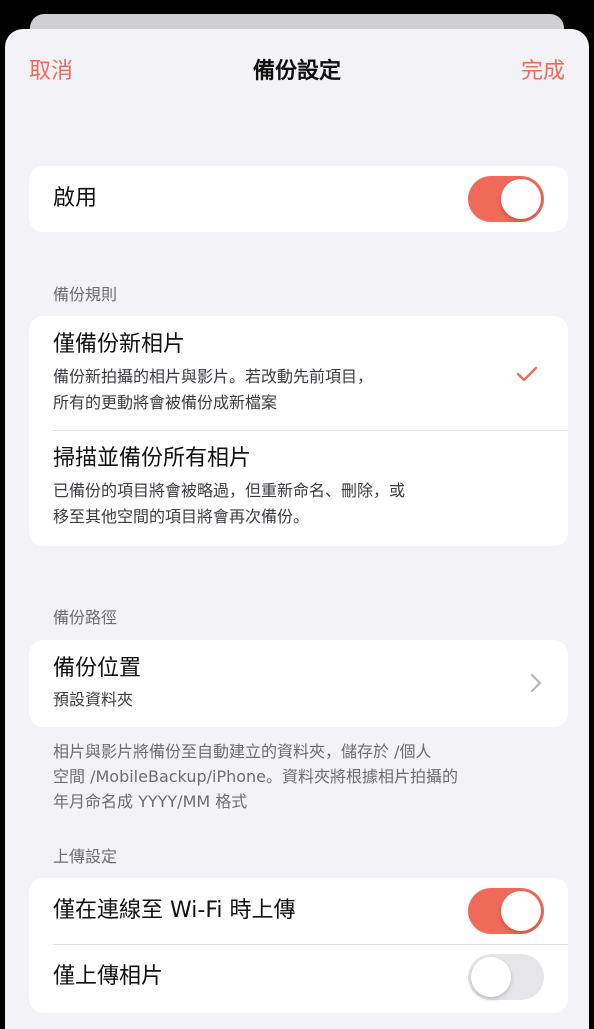 This screenshot has height=1029, width=594. What do you see at coordinates (213, 376) in the screenshot?
I see `option-new-photos-desc-1: 備份新拍攝的相片與影片。若改動先前項目，` at bounding box center [213, 376].